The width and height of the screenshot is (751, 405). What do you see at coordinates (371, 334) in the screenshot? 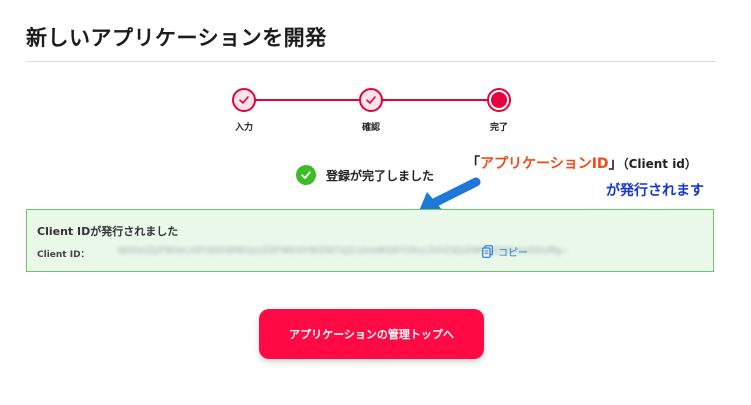
I see `go-to-app-management-button: アプリケーションの管理トップへ` at bounding box center [371, 334].